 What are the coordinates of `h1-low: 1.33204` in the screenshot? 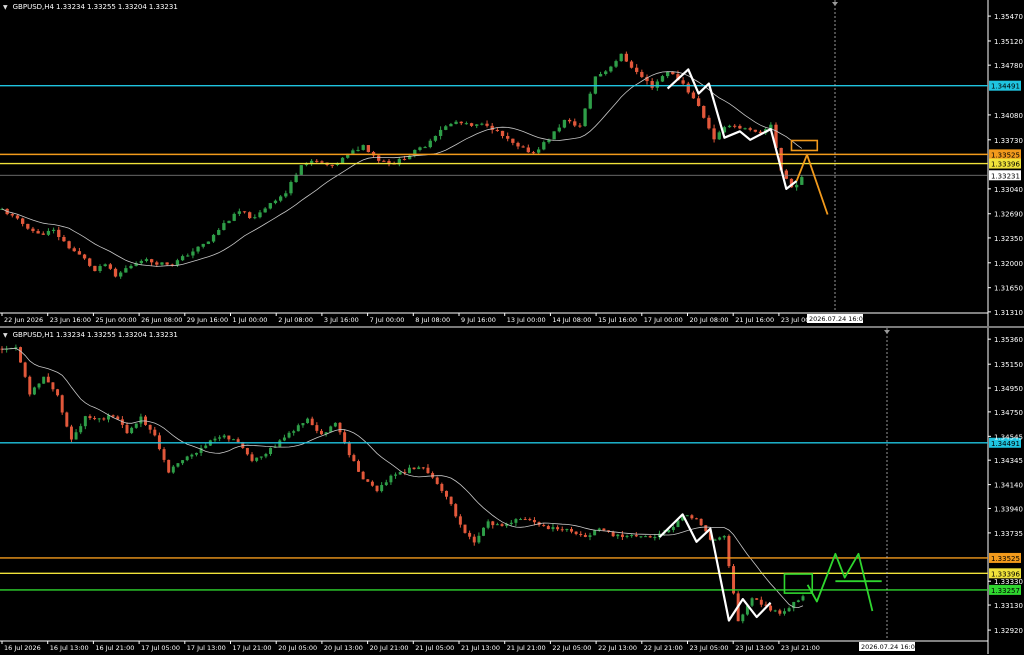 It's located at (132, 335).